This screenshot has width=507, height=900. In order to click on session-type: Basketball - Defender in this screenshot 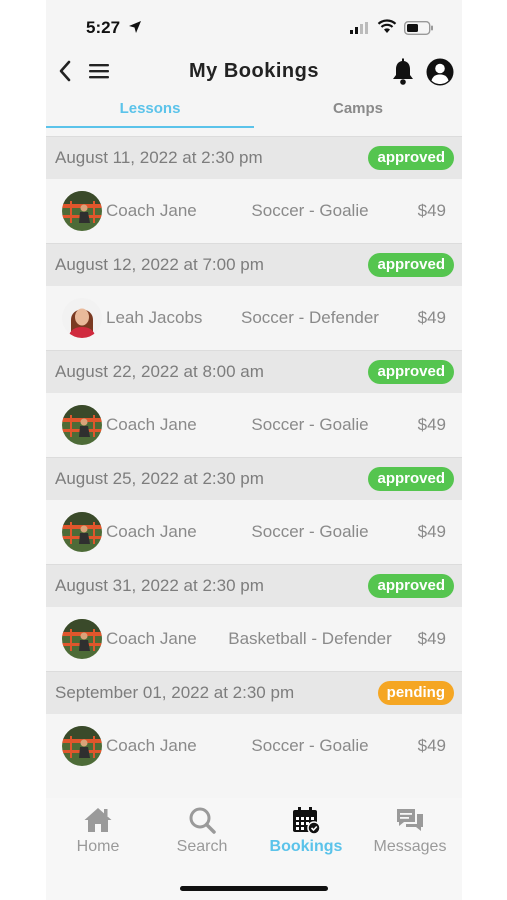, I will do `click(310, 638)`.